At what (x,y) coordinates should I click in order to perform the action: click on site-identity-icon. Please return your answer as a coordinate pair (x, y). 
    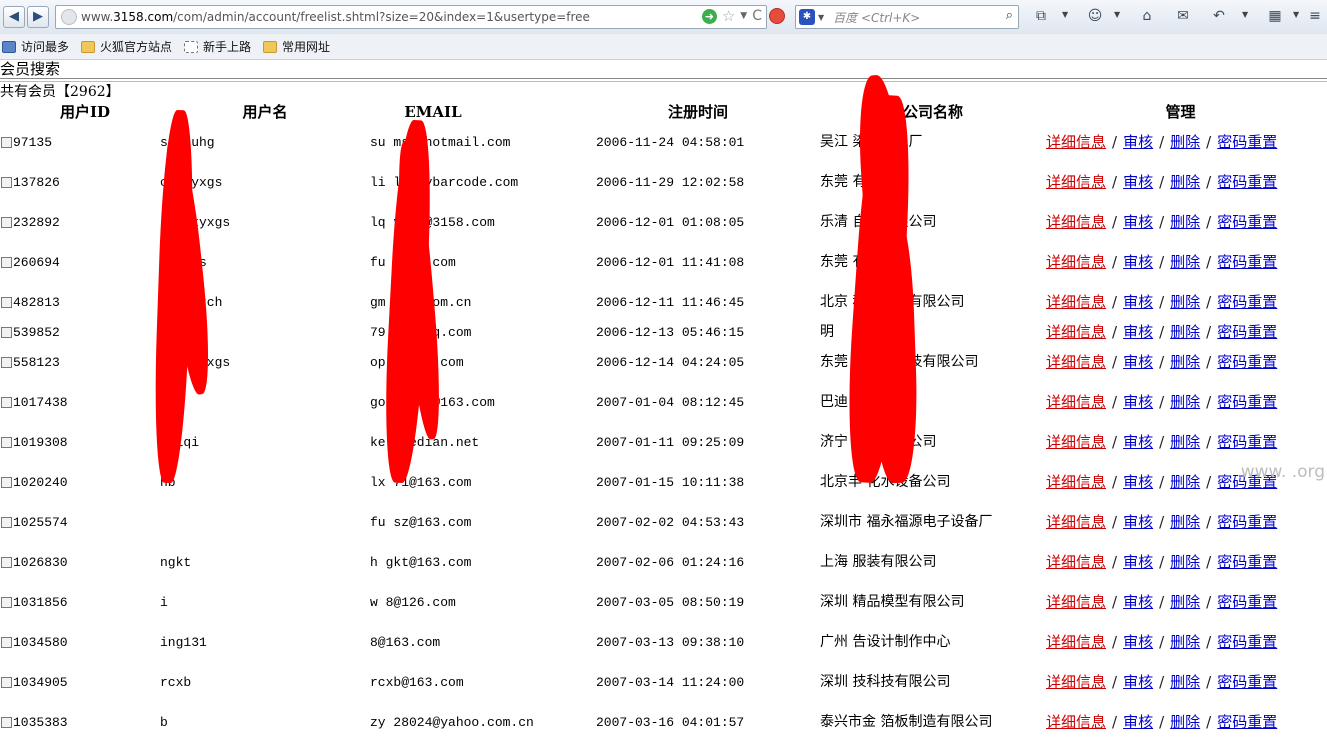
    Looking at the image, I should click on (69, 17).